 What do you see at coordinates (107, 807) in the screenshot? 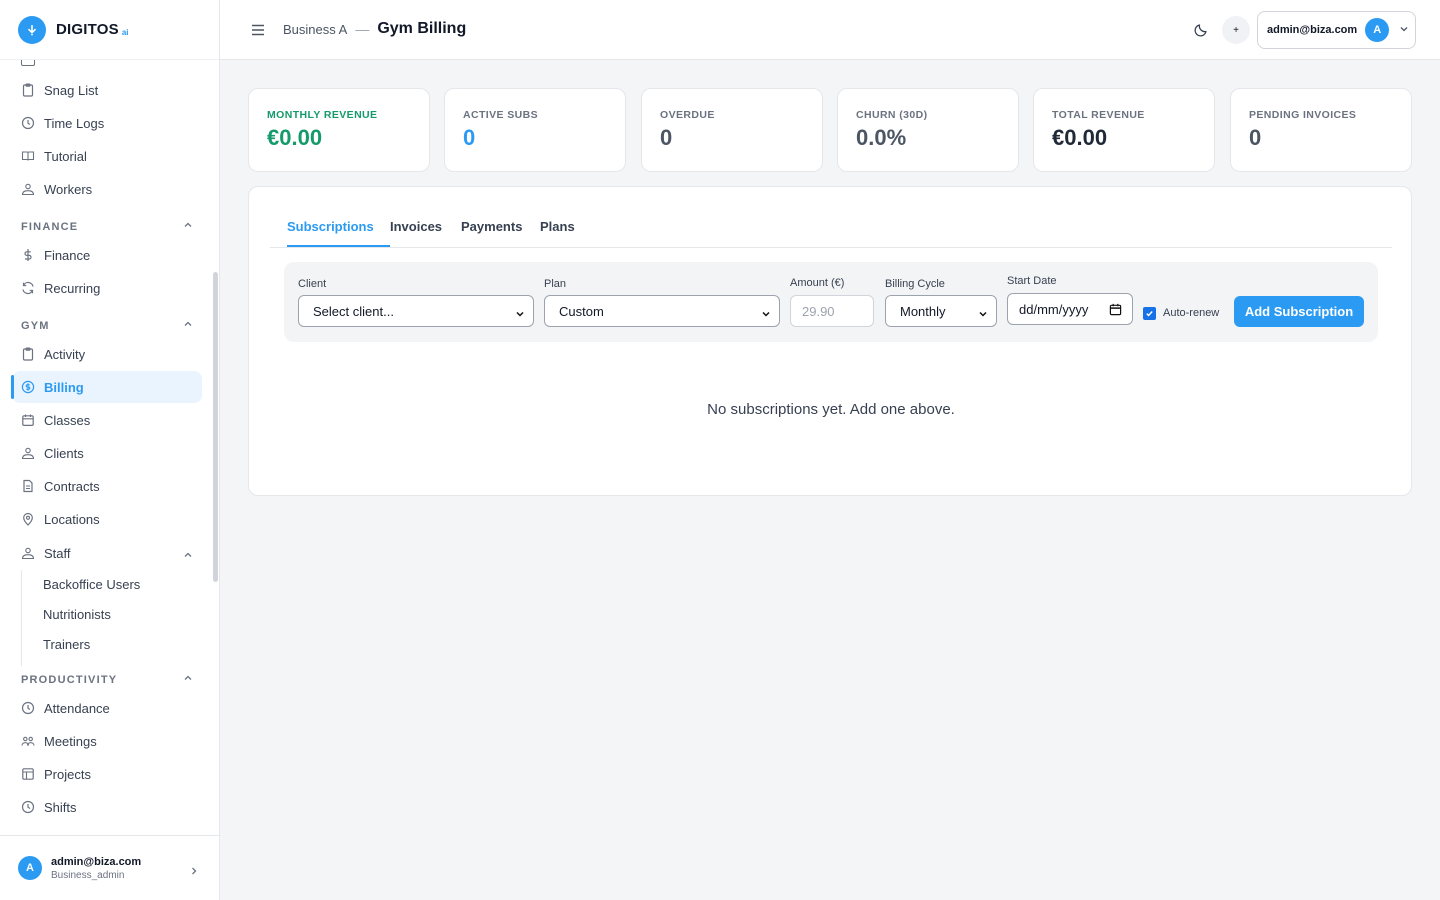
I see `sidebar-item-shifts: Shifts` at bounding box center [107, 807].